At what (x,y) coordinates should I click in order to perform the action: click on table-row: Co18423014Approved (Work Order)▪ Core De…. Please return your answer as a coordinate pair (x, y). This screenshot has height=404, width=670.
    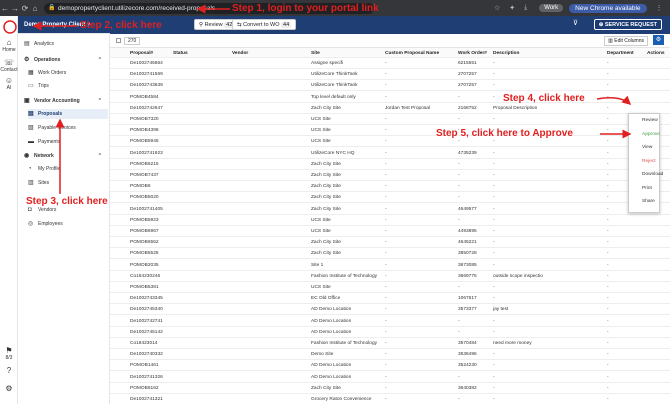
    Looking at the image, I should click on (390, 343).